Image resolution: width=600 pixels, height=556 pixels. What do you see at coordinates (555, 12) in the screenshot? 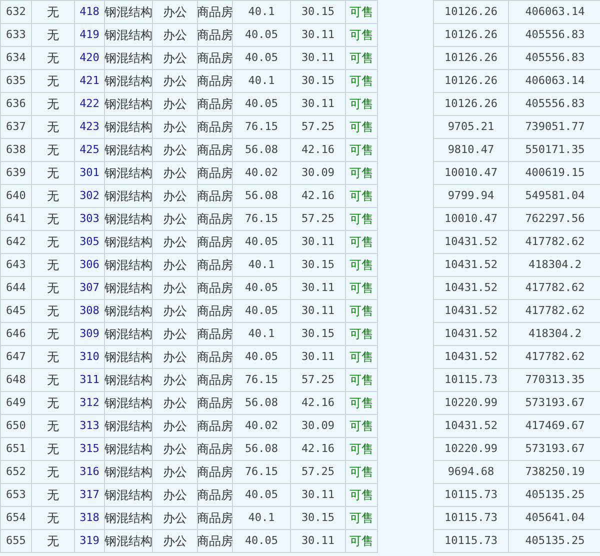
I see `table-cell-text: 406063.14` at bounding box center [555, 12].